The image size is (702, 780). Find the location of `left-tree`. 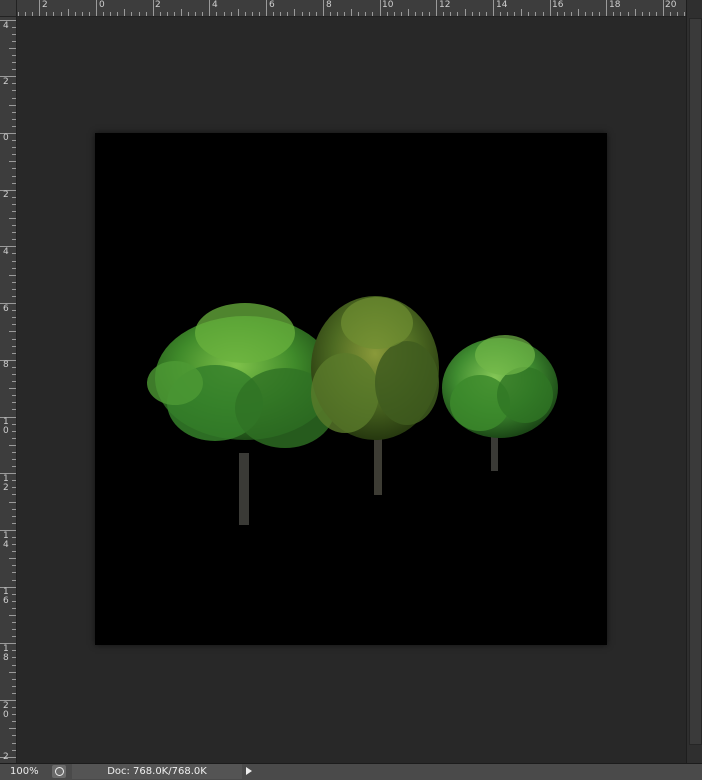

left-tree is located at coordinates (241, 414).